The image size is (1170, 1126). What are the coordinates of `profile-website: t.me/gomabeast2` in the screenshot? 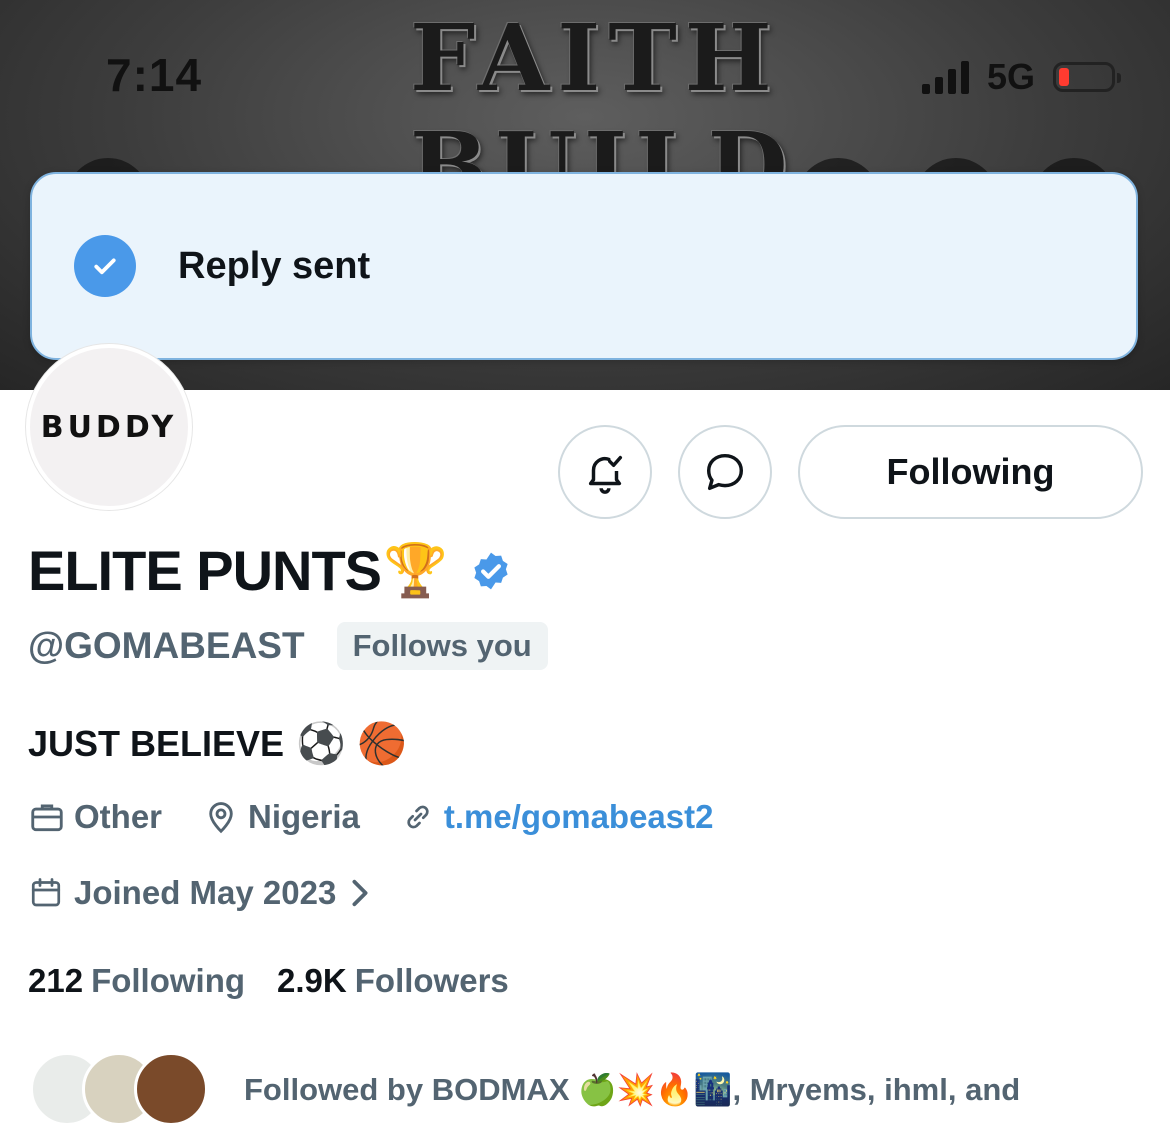 It's located at (557, 817).